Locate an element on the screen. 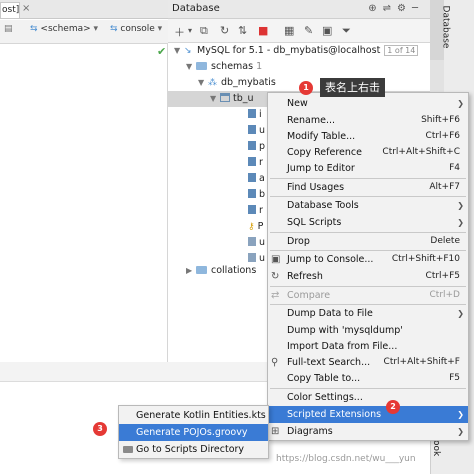  schema-icon: ⁂ is located at coordinates (212, 83).